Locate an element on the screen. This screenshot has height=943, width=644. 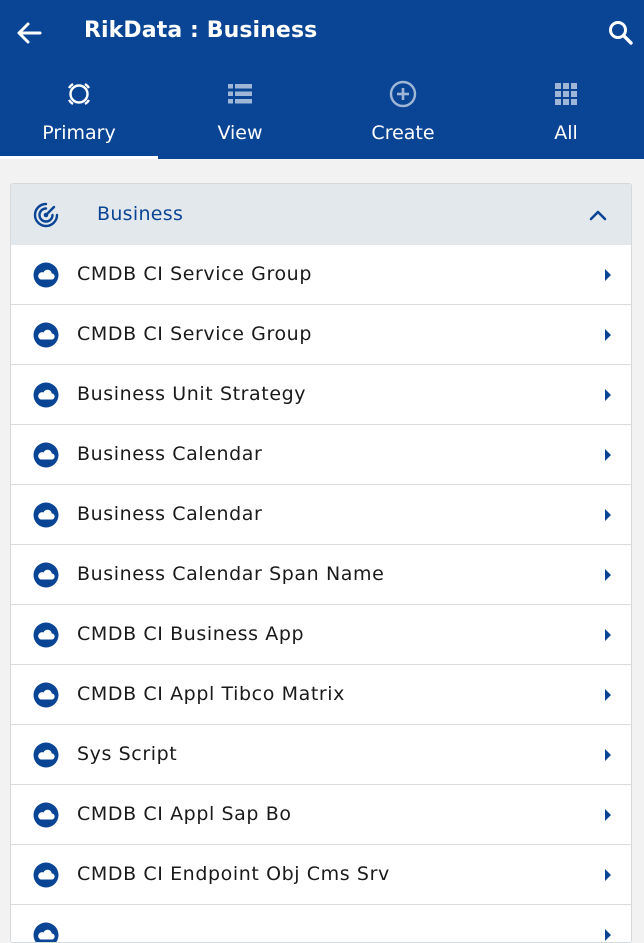
list-item-label: Business Calendar Span Name is located at coordinates (230, 574).